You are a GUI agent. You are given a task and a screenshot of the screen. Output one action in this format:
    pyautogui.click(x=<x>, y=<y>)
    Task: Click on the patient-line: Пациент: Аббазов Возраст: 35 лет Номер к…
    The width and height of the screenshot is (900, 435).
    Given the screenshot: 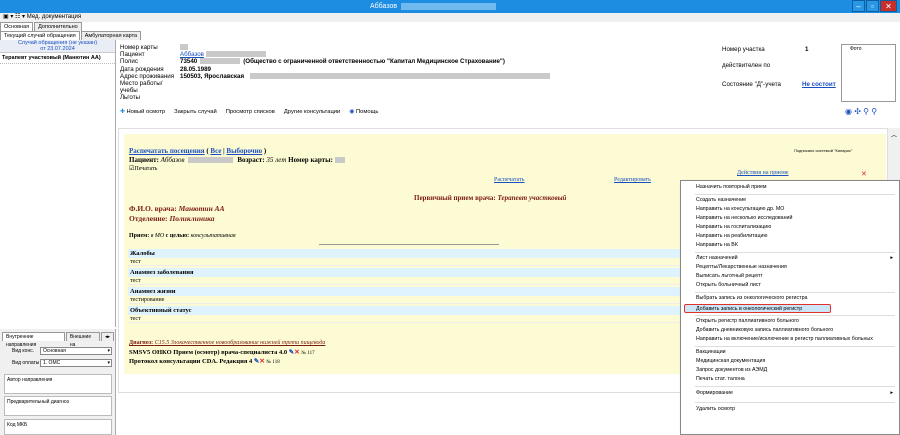 What is the action you would take?
    pyautogui.click(x=237, y=160)
    